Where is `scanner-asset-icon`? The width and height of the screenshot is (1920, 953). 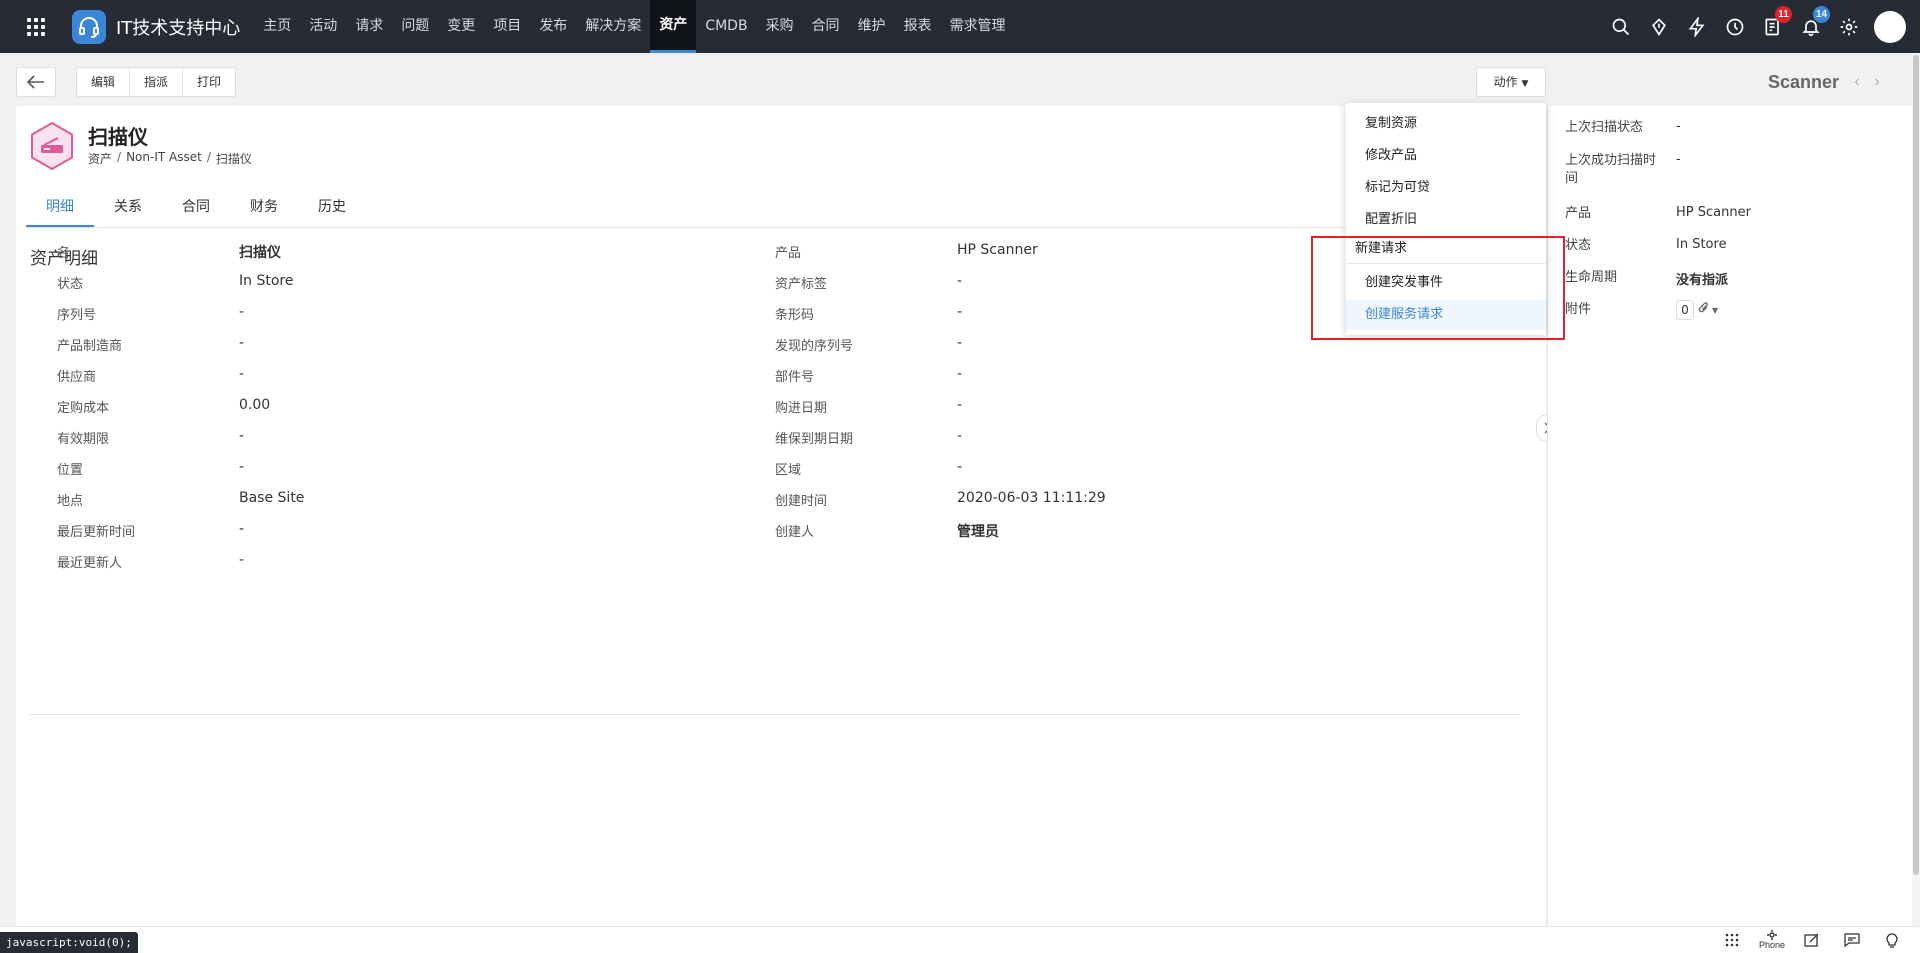
scanner-asset-icon is located at coordinates (52, 146).